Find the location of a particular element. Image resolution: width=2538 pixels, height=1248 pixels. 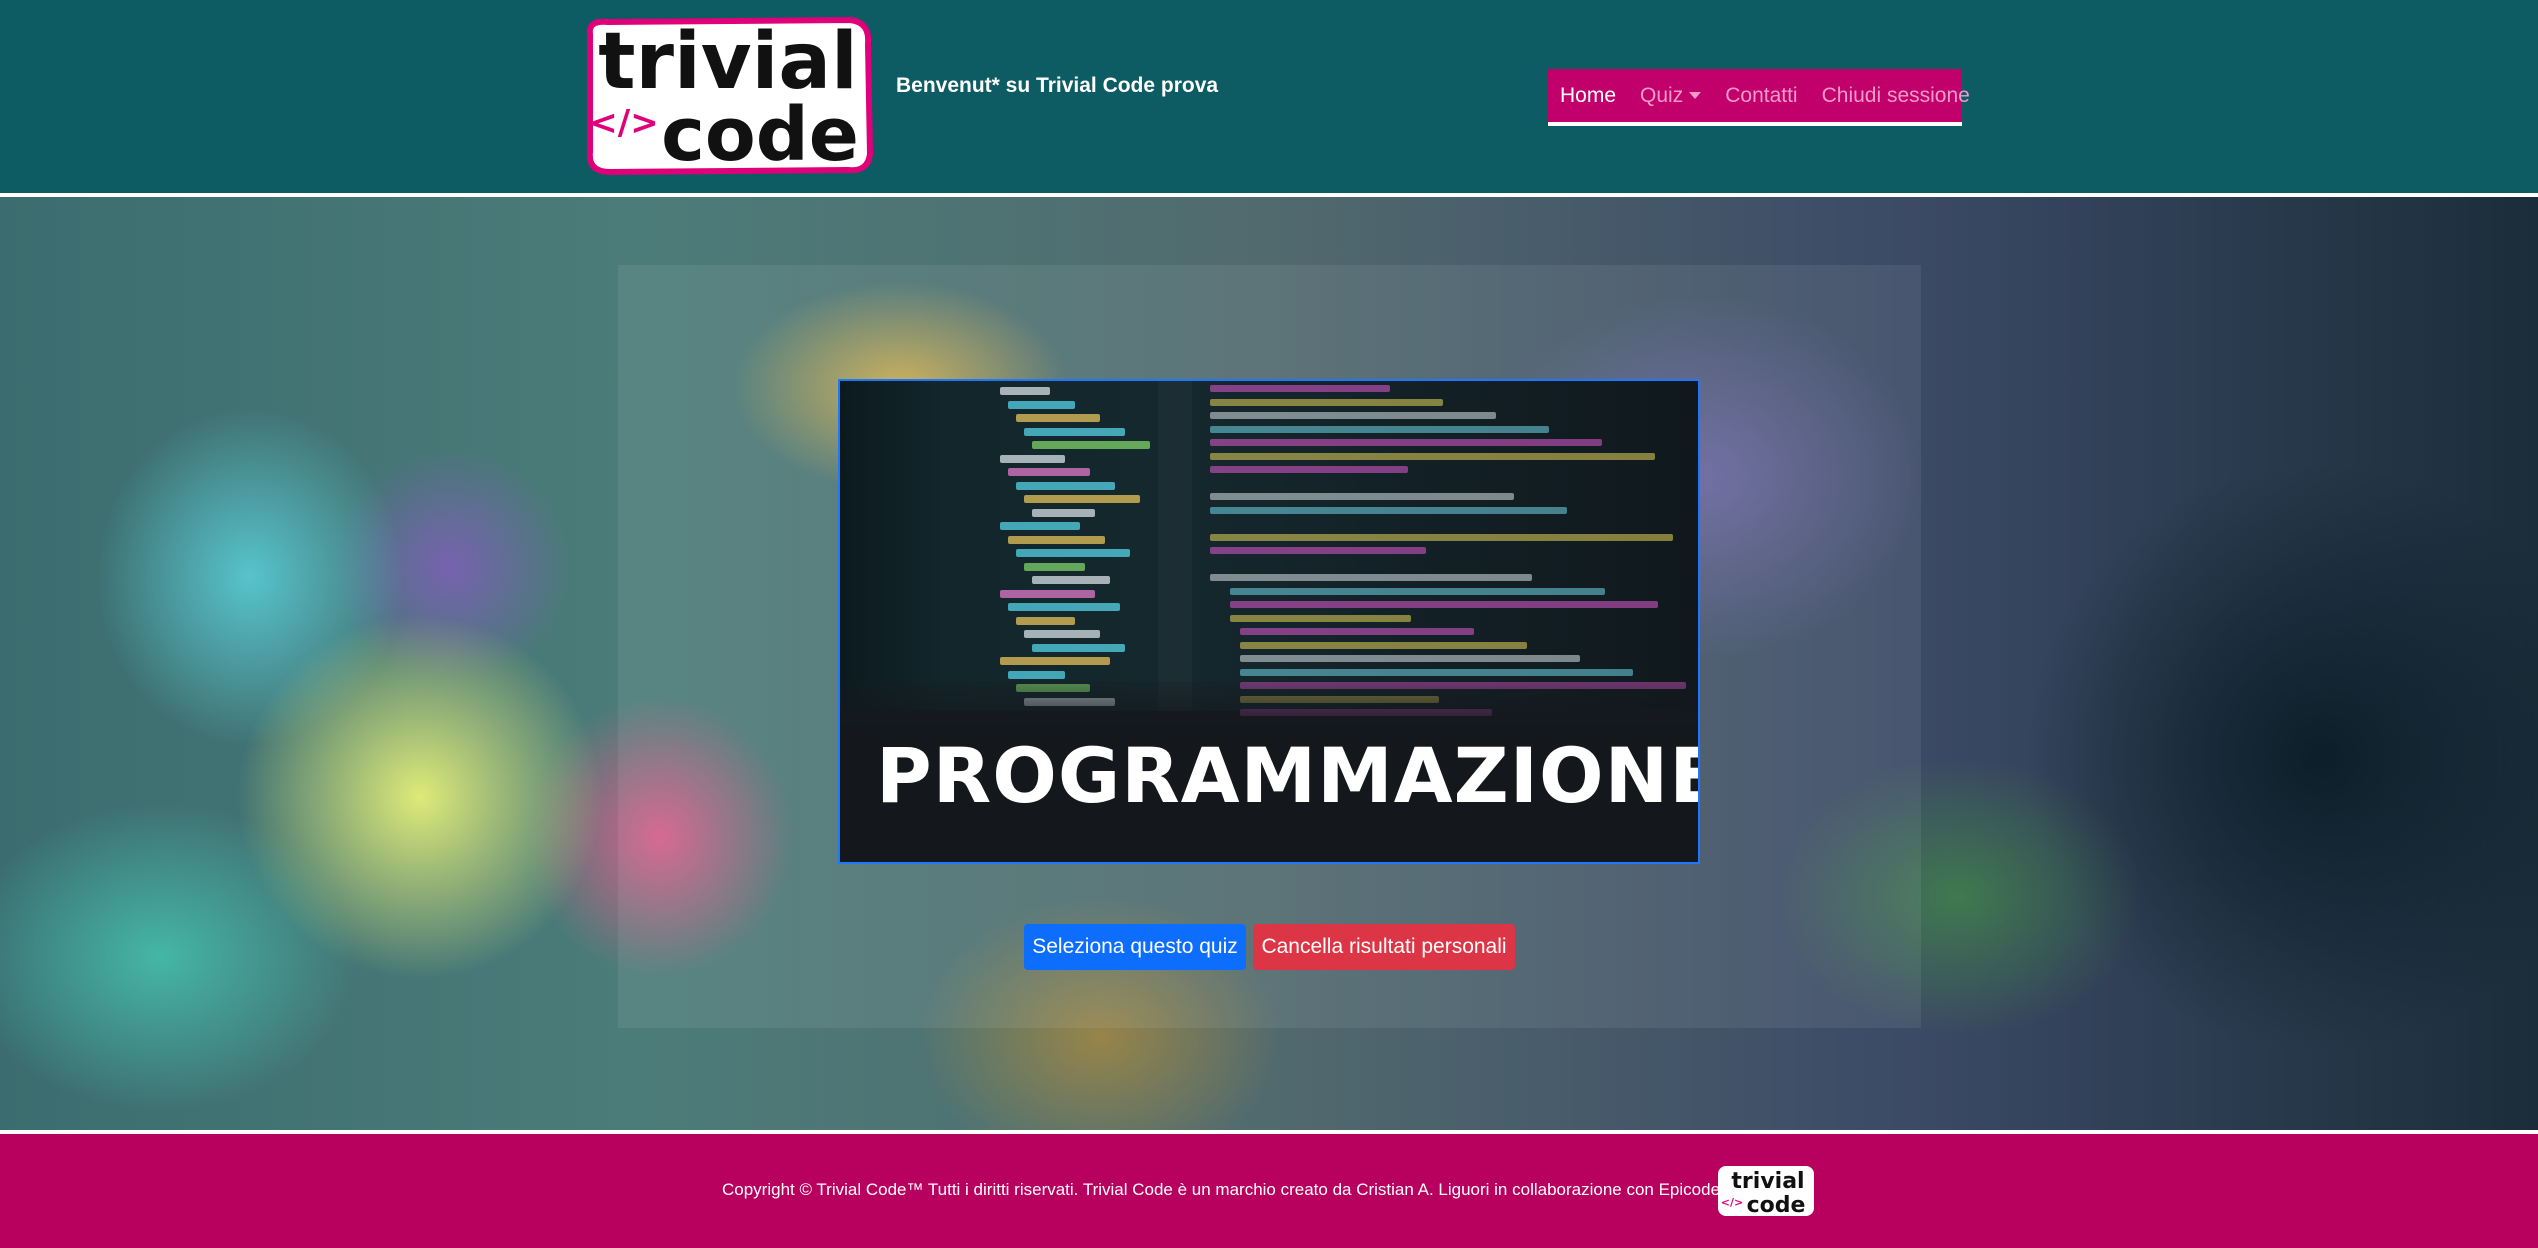

nav-quiz-dropdown: Quiz is located at coordinates (1670, 96).